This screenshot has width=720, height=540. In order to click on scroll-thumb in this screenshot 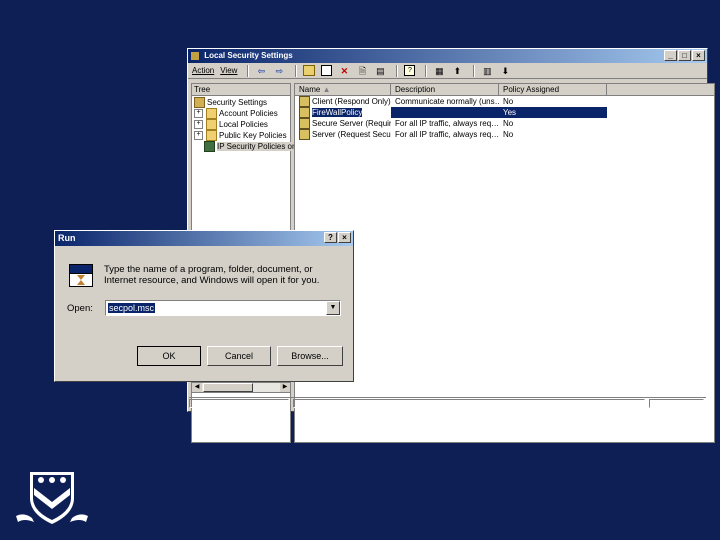, I will do `click(228, 387)`.